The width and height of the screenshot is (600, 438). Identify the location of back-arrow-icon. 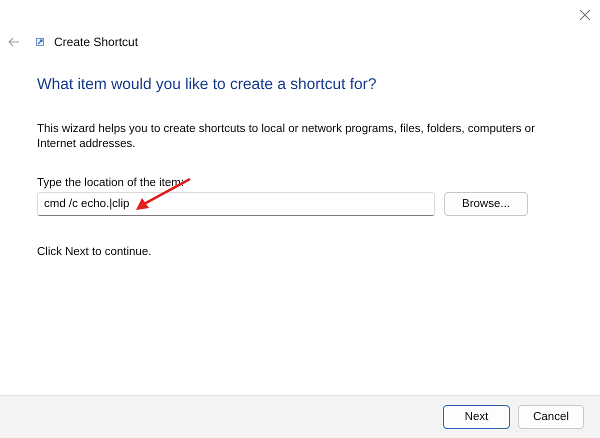
(14, 42).